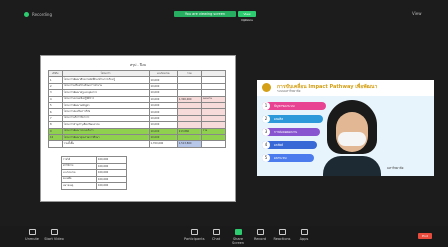 The height and width of the screenshot is (247, 448). I want to click on pathway-step: 2 ผลผลิต, so click(292, 119).